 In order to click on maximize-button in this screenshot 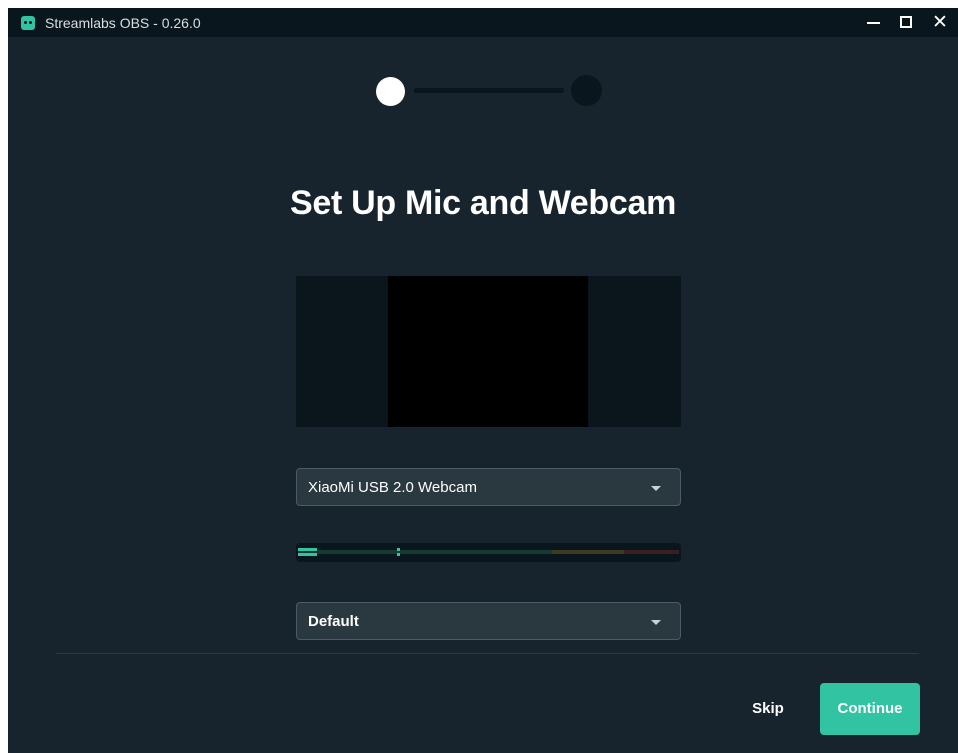, I will do `click(906, 22)`.